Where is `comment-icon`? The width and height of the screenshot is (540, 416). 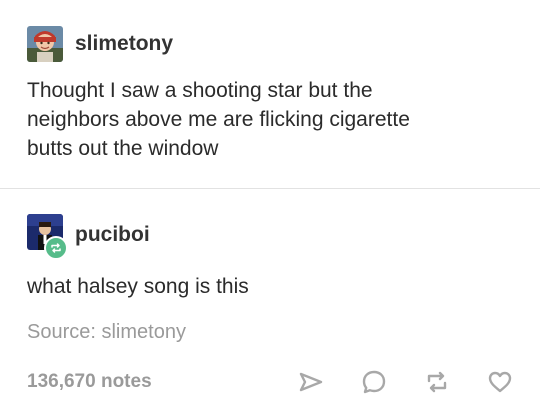
comment-icon is located at coordinates (374, 382).